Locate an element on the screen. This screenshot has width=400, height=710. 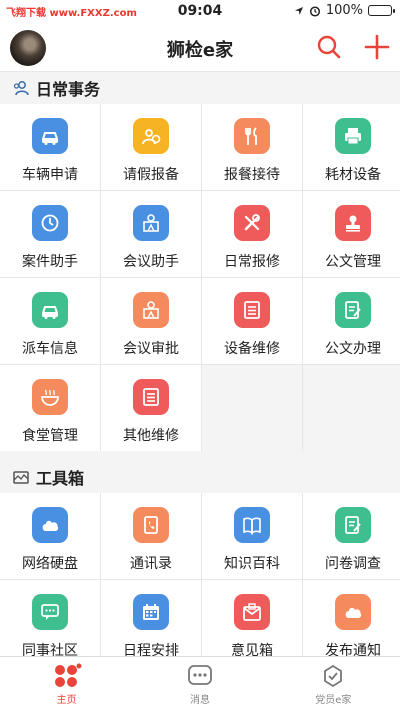
plus-icon is located at coordinates (377, 47).